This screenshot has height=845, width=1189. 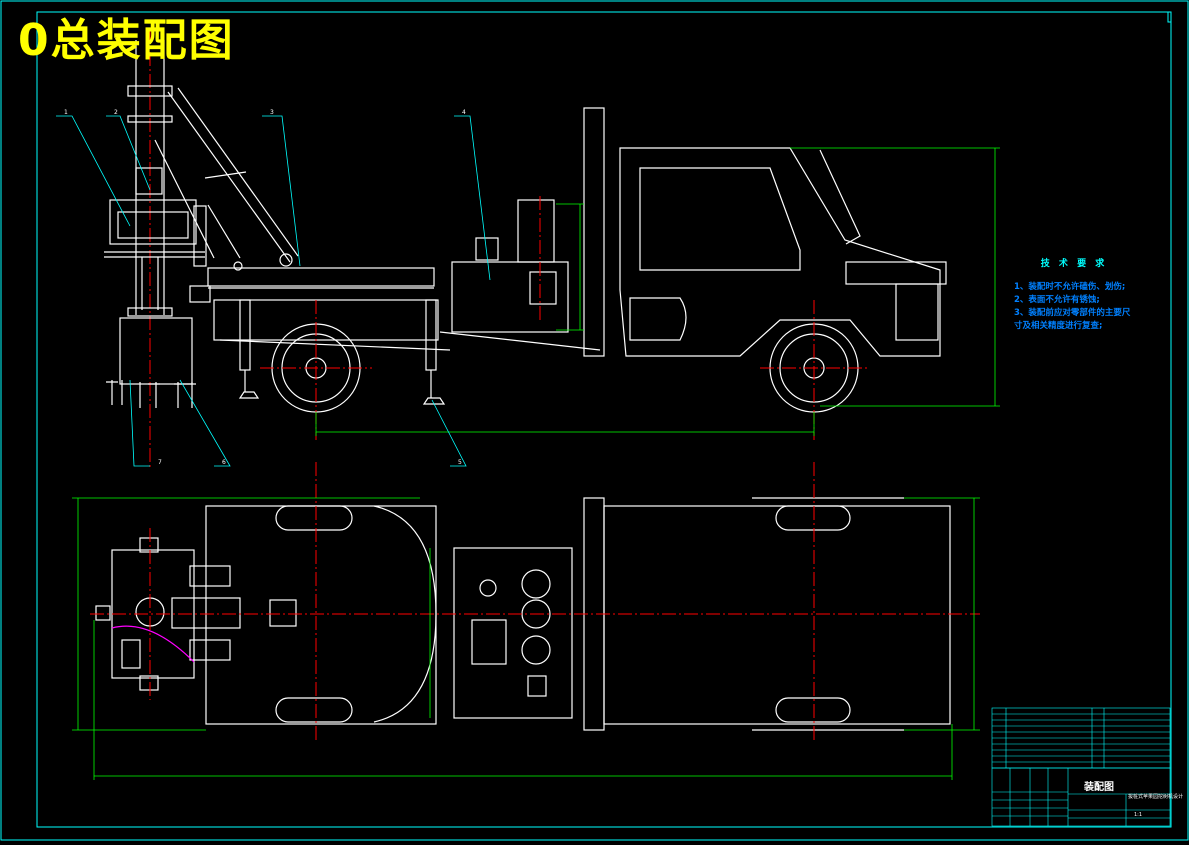 I want to click on drawing-name: 装配图, so click(x=1098, y=786).